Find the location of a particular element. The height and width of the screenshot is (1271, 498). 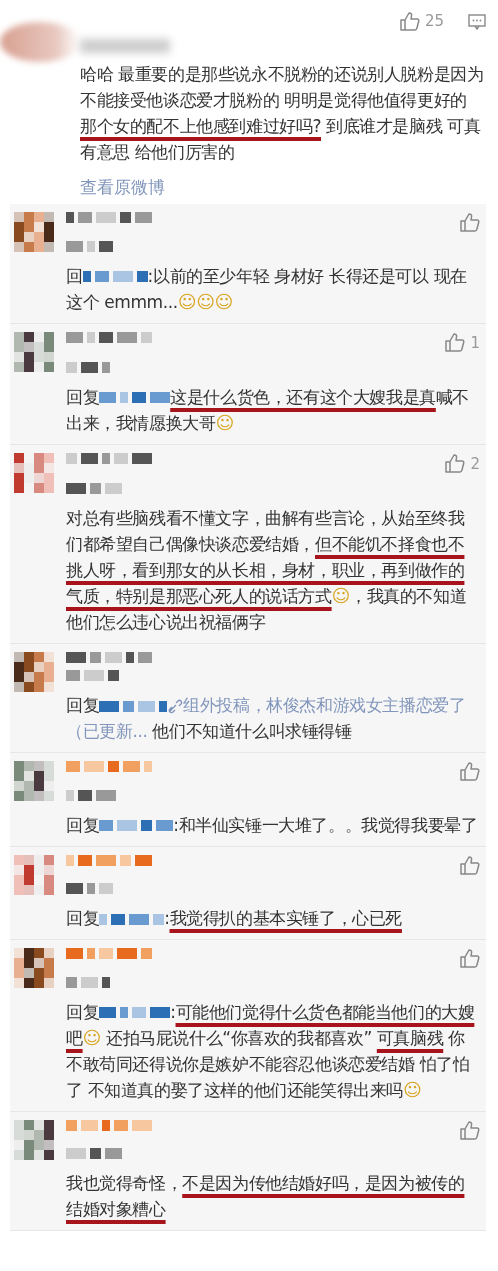

like-button: 25 is located at coordinates (421, 21).